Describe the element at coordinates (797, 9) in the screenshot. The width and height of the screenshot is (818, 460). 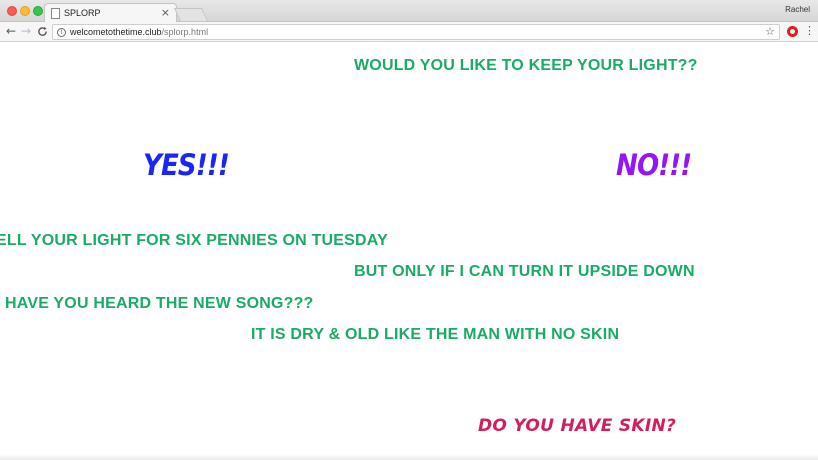
I see `profile-name: Rachel` at that location.